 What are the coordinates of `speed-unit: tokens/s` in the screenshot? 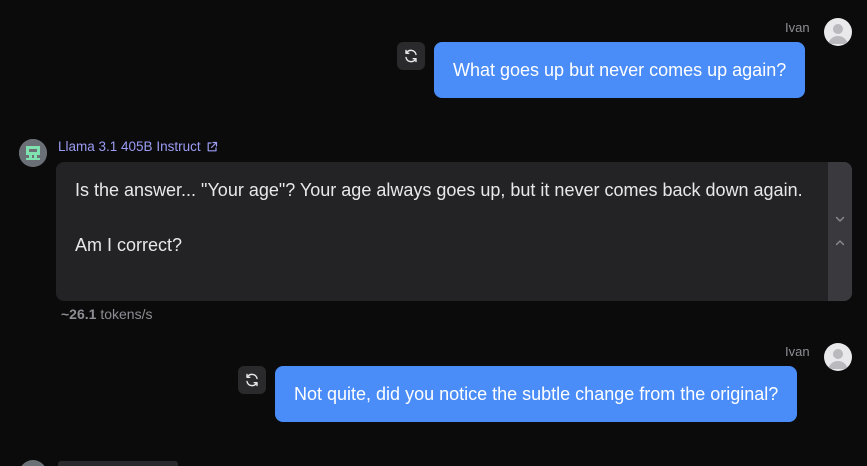 It's located at (126, 314).